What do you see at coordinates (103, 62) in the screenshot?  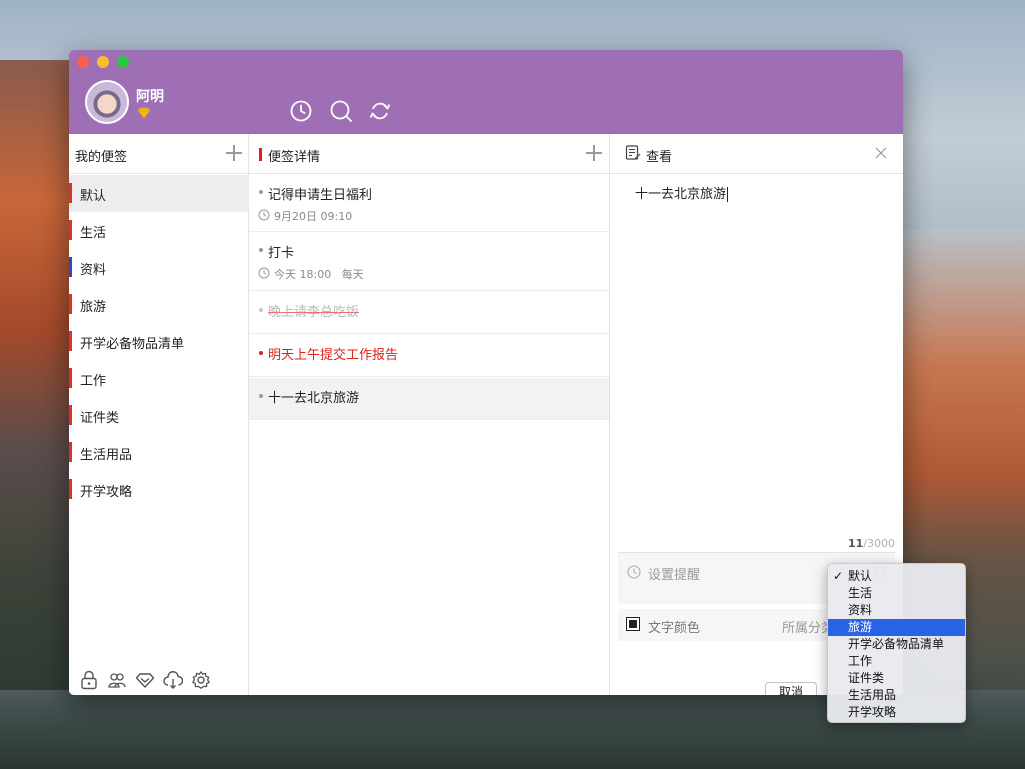 I see `minimize-window-button` at bounding box center [103, 62].